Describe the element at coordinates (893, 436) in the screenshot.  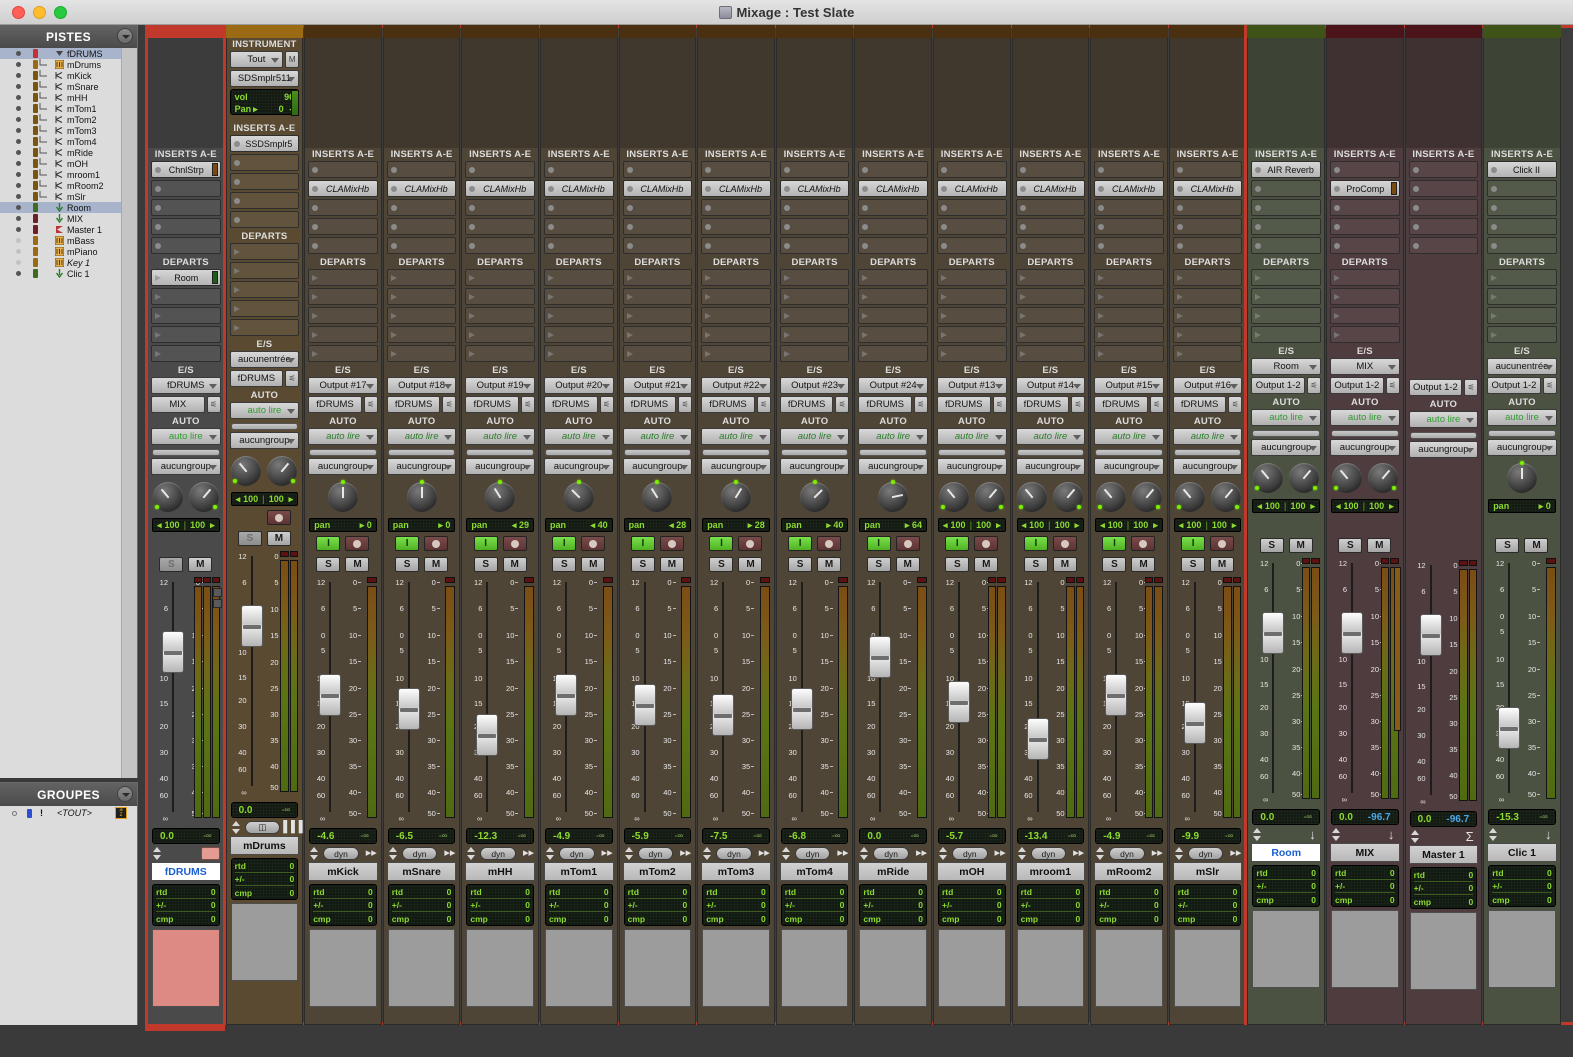
I see `automation-mode-button: auto lire` at that location.